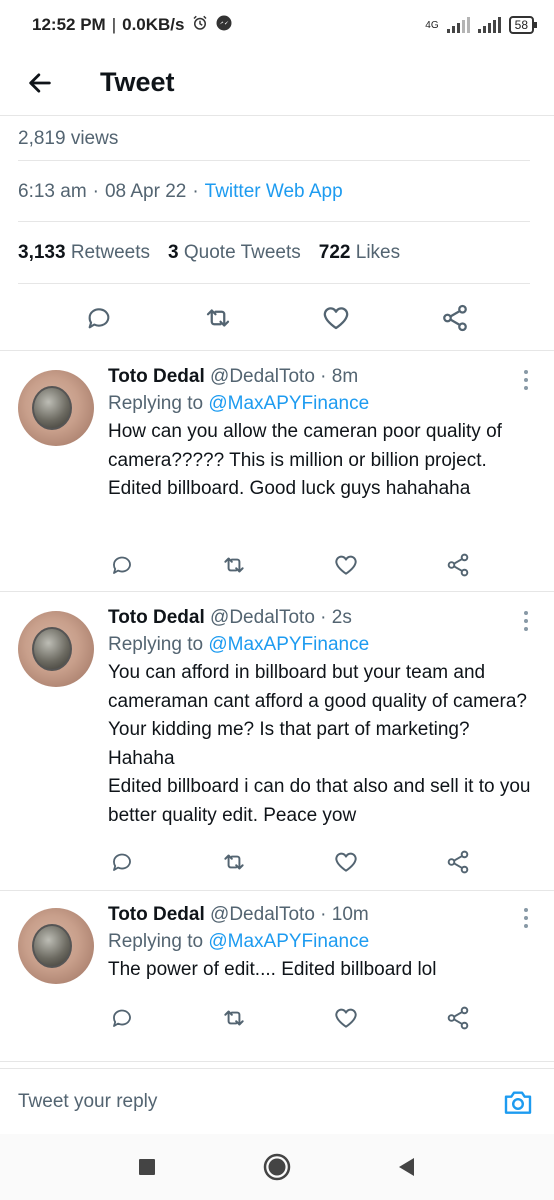 This screenshot has height=1200, width=554. I want to click on reply-input, so click(259, 1101).